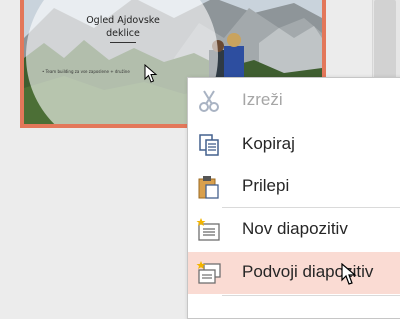 The height and width of the screenshot is (319, 400). I want to click on copy-icon, so click(209, 145).